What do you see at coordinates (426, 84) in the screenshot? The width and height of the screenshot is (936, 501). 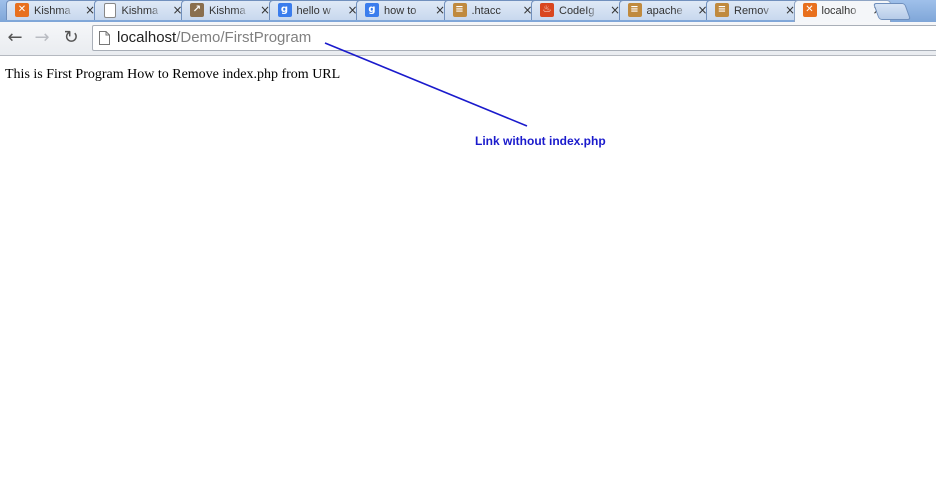 I see `annotation-arrow-line` at bounding box center [426, 84].